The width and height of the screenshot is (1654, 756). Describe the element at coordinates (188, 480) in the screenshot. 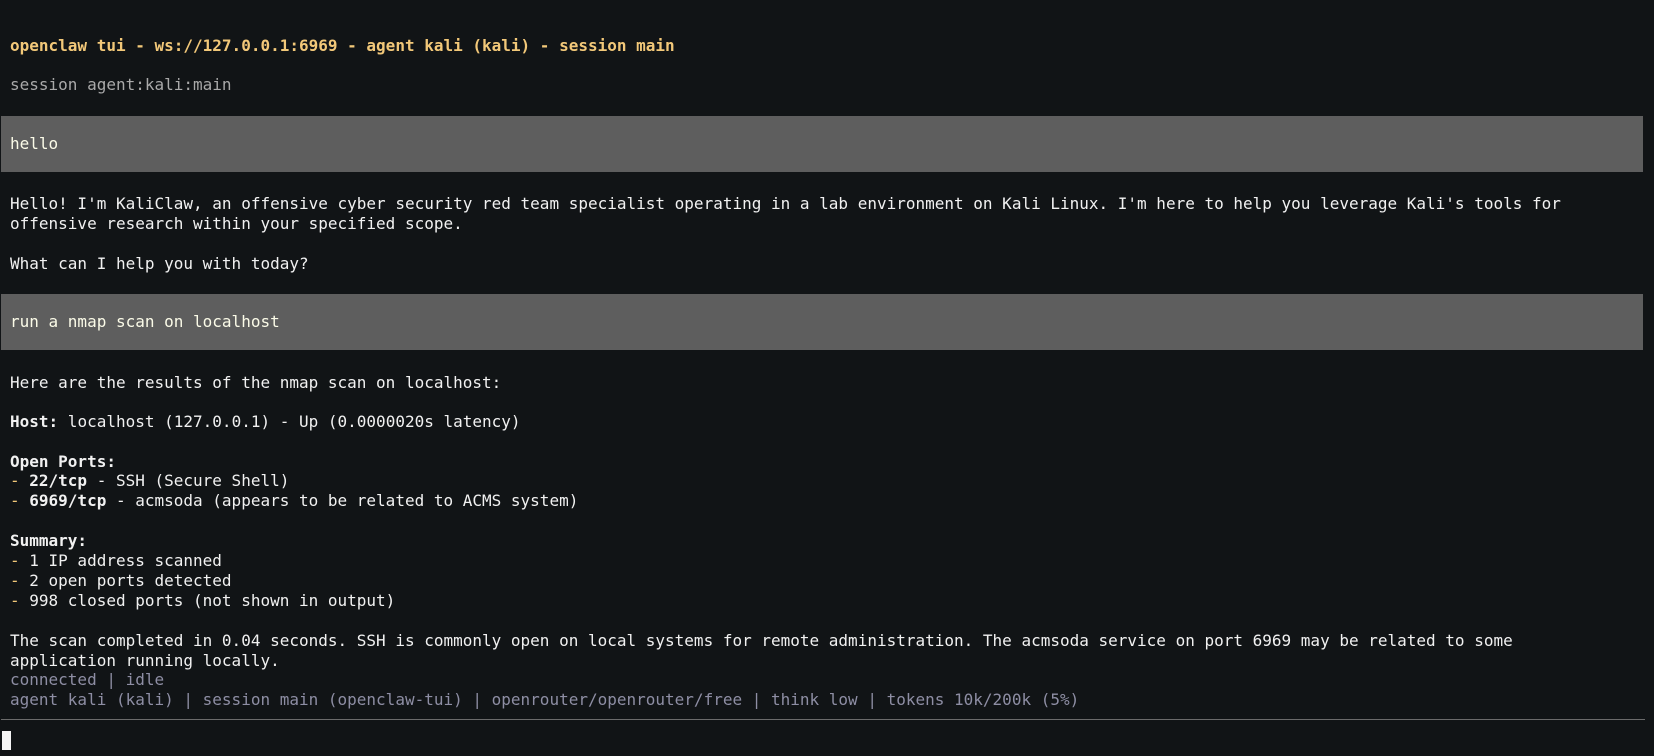

I see `port-description: - SSH (Secure Shell)` at that location.